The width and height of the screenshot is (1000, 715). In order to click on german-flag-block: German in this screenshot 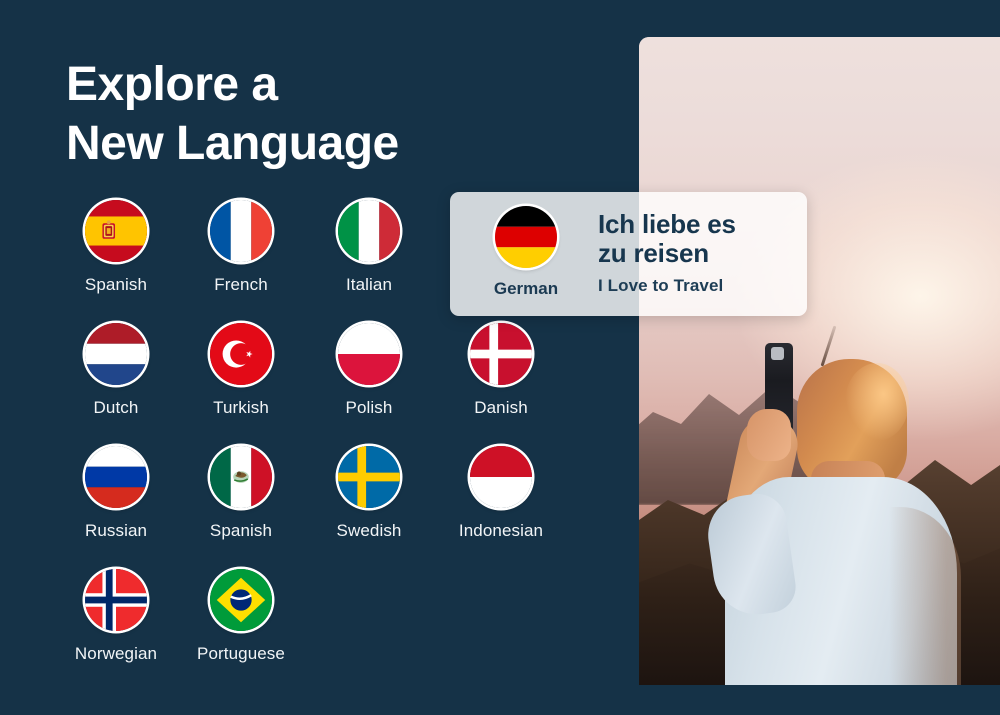, I will do `click(526, 252)`.